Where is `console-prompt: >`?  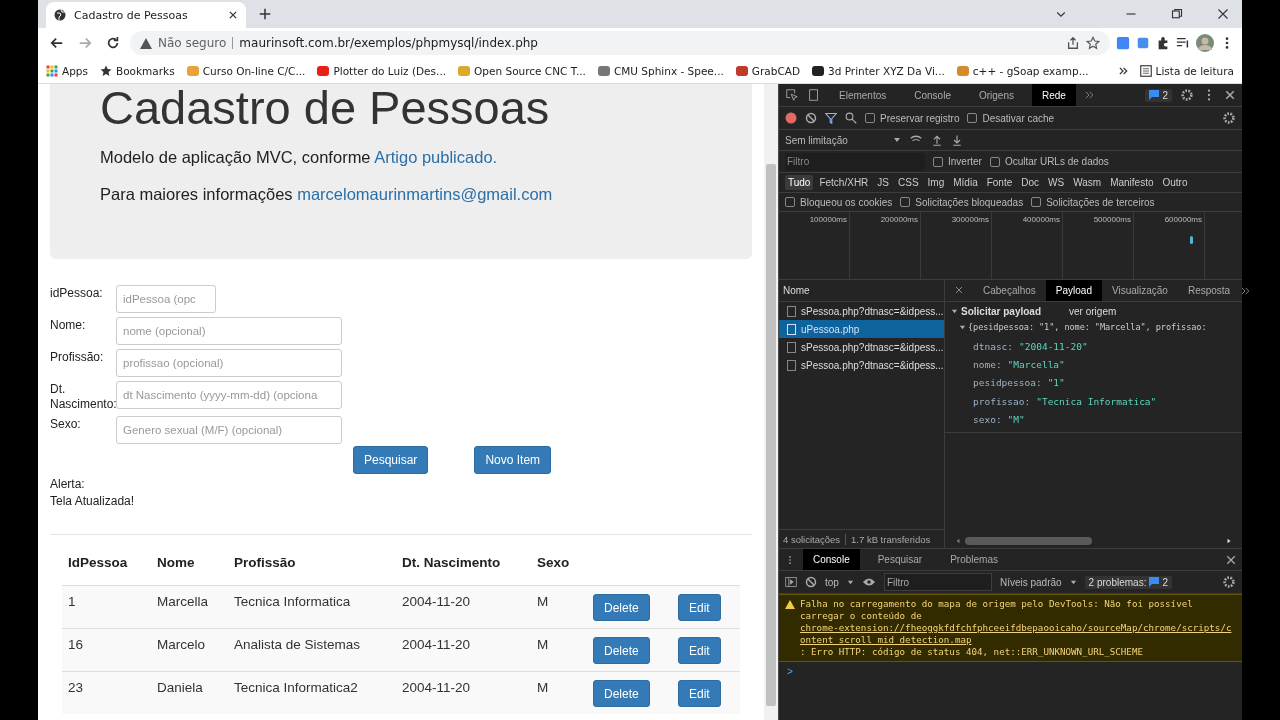
console-prompt: > is located at coordinates (1010, 671).